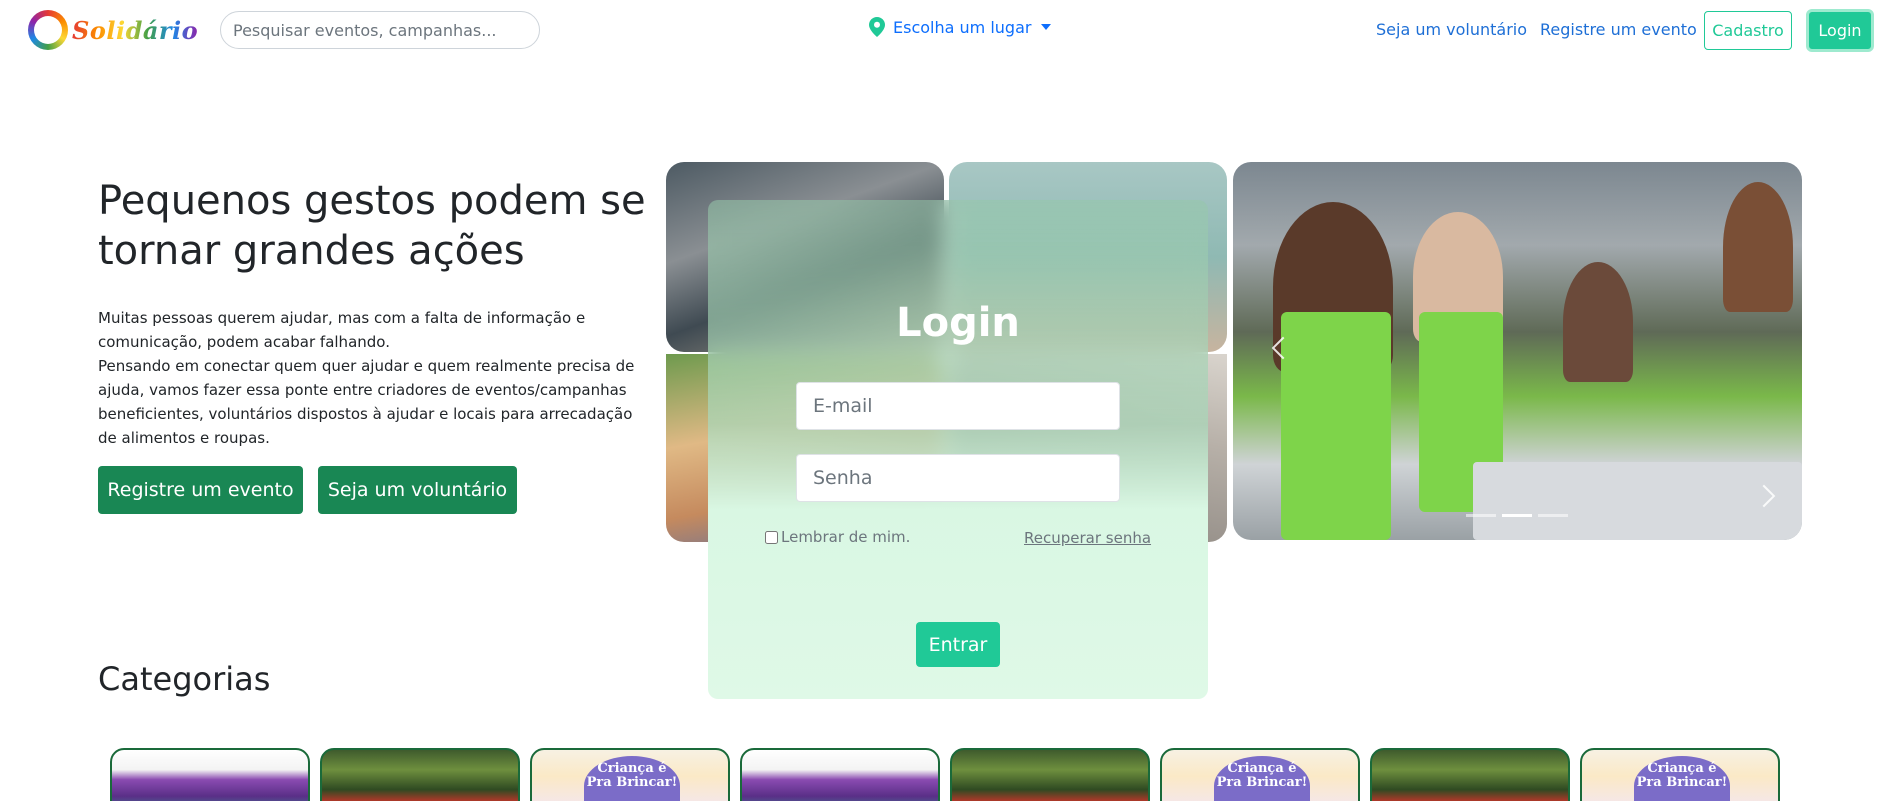 This screenshot has height=801, width=1896. Describe the element at coordinates (1336, 426) in the screenshot. I see `carousel-apron` at that location.